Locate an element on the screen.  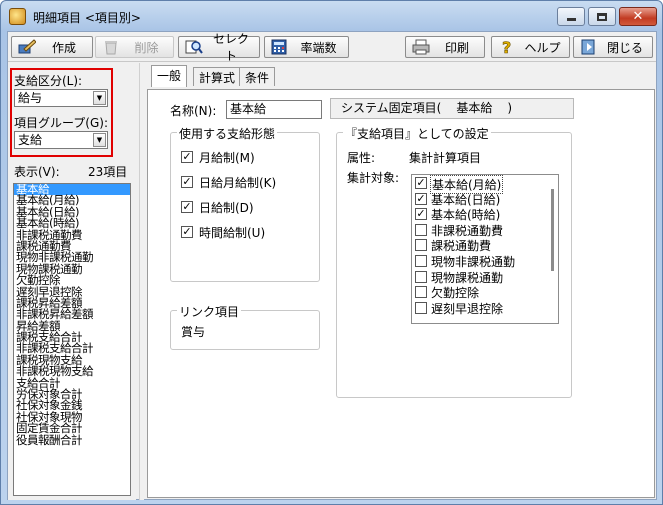
kubun-select: 給与 ▼ is located at coordinates (61, 98).